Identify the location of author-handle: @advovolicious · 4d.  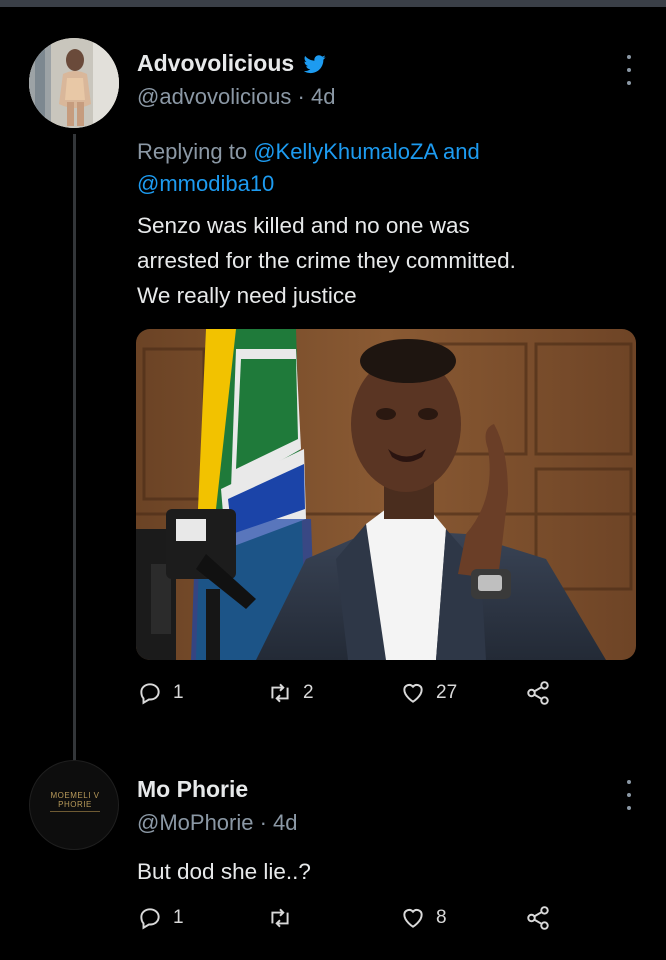
(236, 97).